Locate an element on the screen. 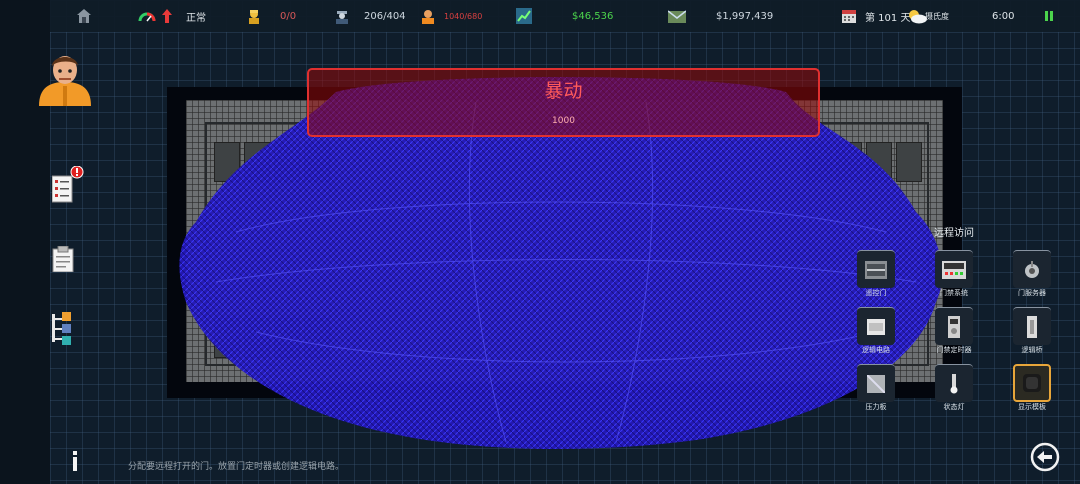 The width and height of the screenshot is (1080, 484). danger-gauge-icon is located at coordinates (147, 17).